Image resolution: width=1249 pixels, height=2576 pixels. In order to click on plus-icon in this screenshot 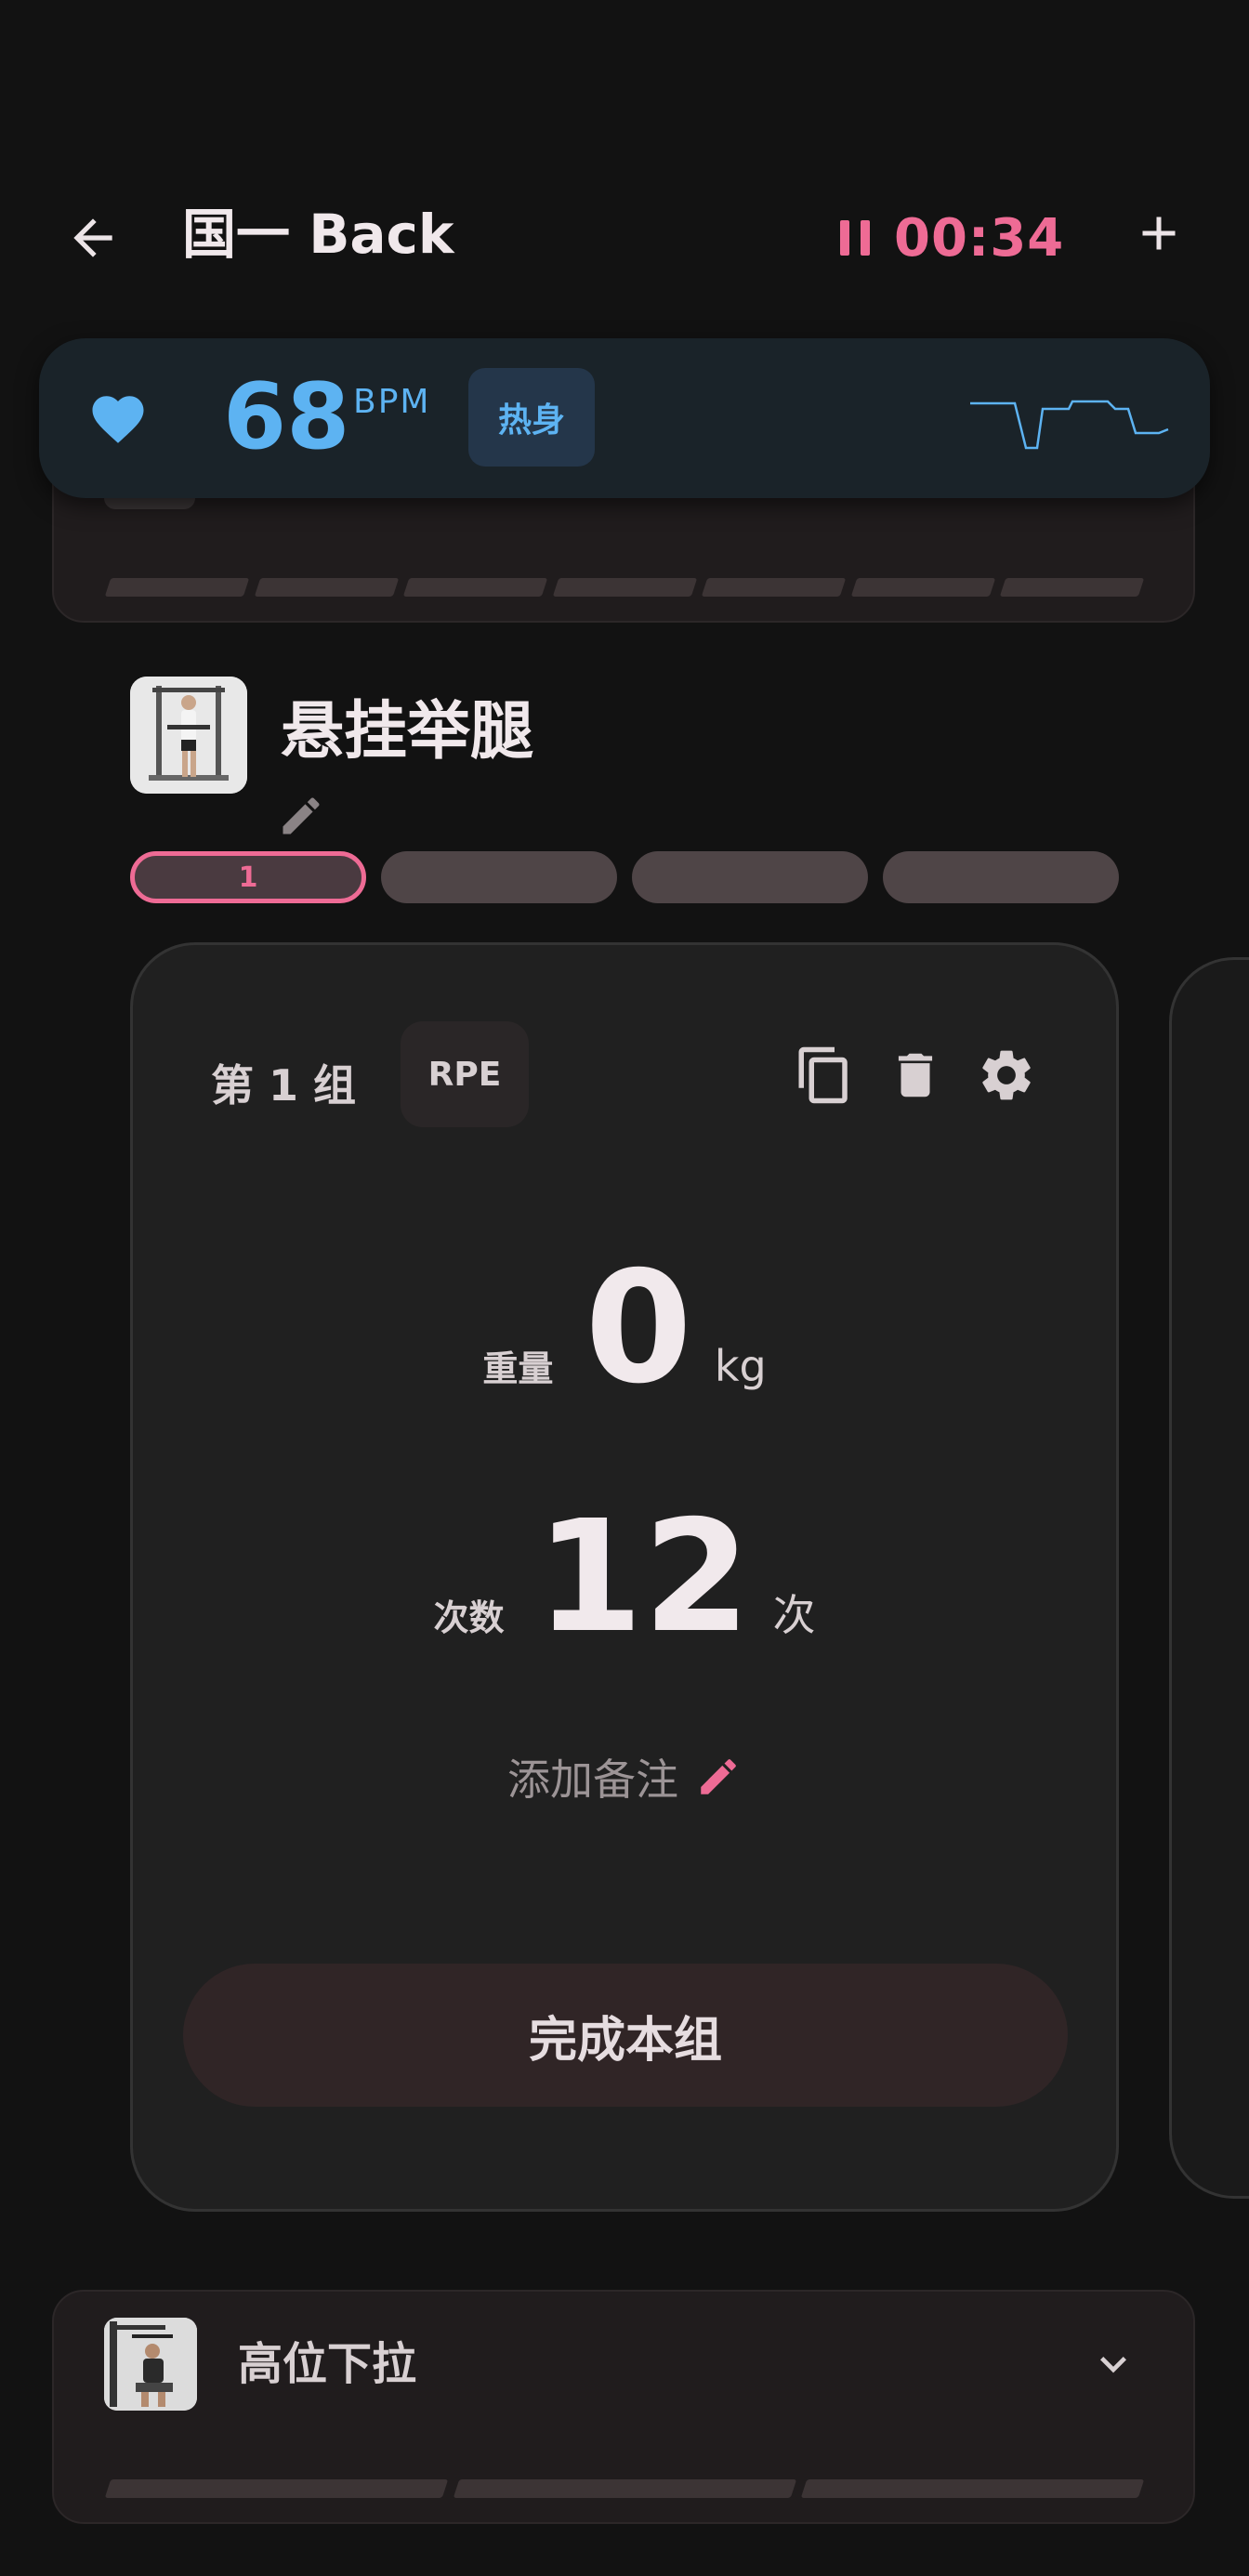, I will do `click(1159, 233)`.